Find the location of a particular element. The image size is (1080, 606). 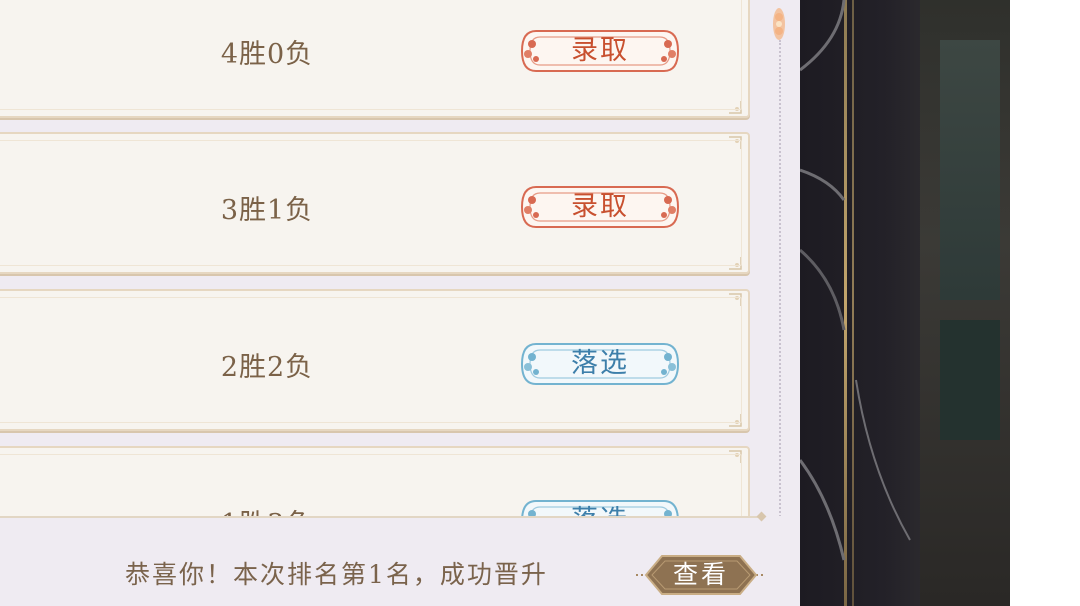

view-button: 查看 is located at coordinates (701, 575).